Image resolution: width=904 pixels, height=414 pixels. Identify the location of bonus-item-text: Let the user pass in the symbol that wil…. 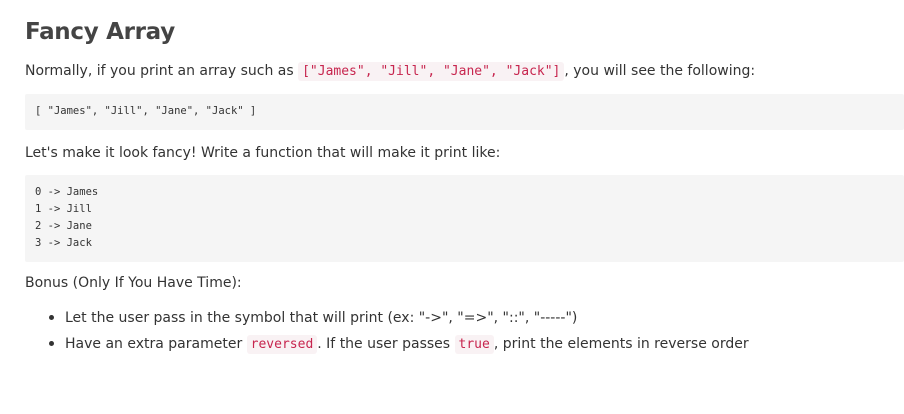
(321, 318).